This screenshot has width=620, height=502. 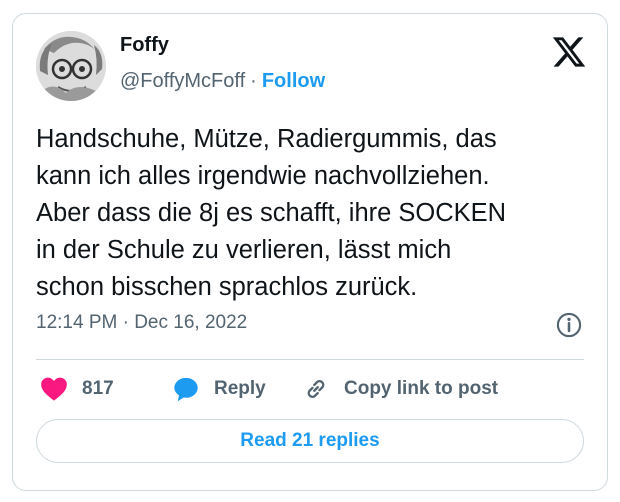 What do you see at coordinates (569, 52) in the screenshot?
I see `x-logo-icon` at bounding box center [569, 52].